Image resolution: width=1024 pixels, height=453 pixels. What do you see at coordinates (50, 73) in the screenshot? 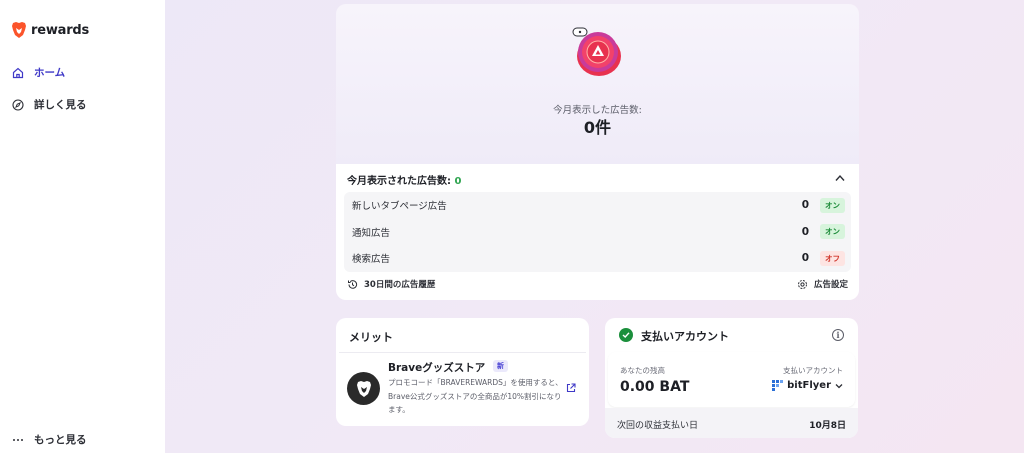
I see `sidebar-item-label: ホーム` at bounding box center [50, 73].